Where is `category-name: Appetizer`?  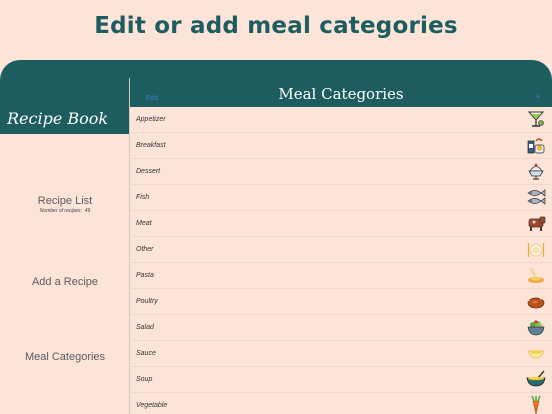 category-name: Appetizer is located at coordinates (151, 119).